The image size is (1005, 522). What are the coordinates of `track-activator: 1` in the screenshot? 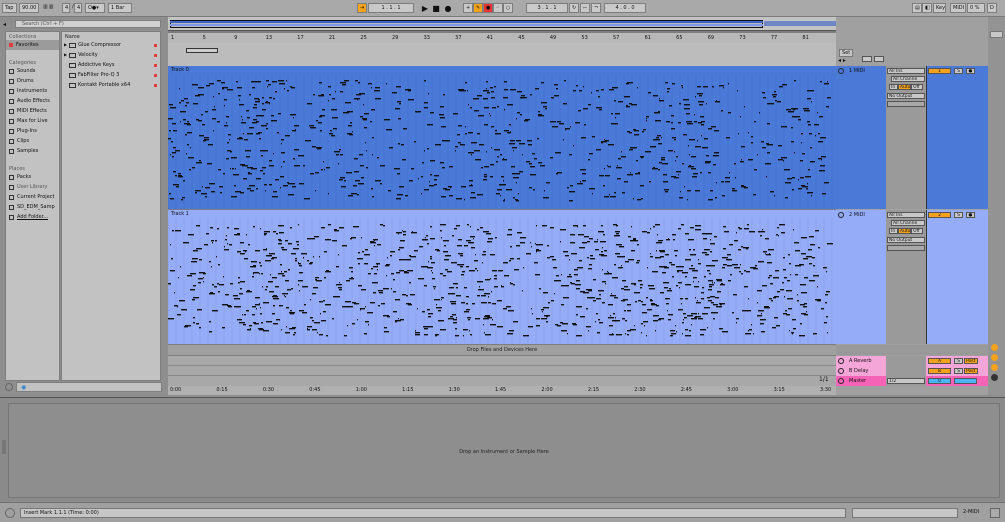 It's located at (939, 71).